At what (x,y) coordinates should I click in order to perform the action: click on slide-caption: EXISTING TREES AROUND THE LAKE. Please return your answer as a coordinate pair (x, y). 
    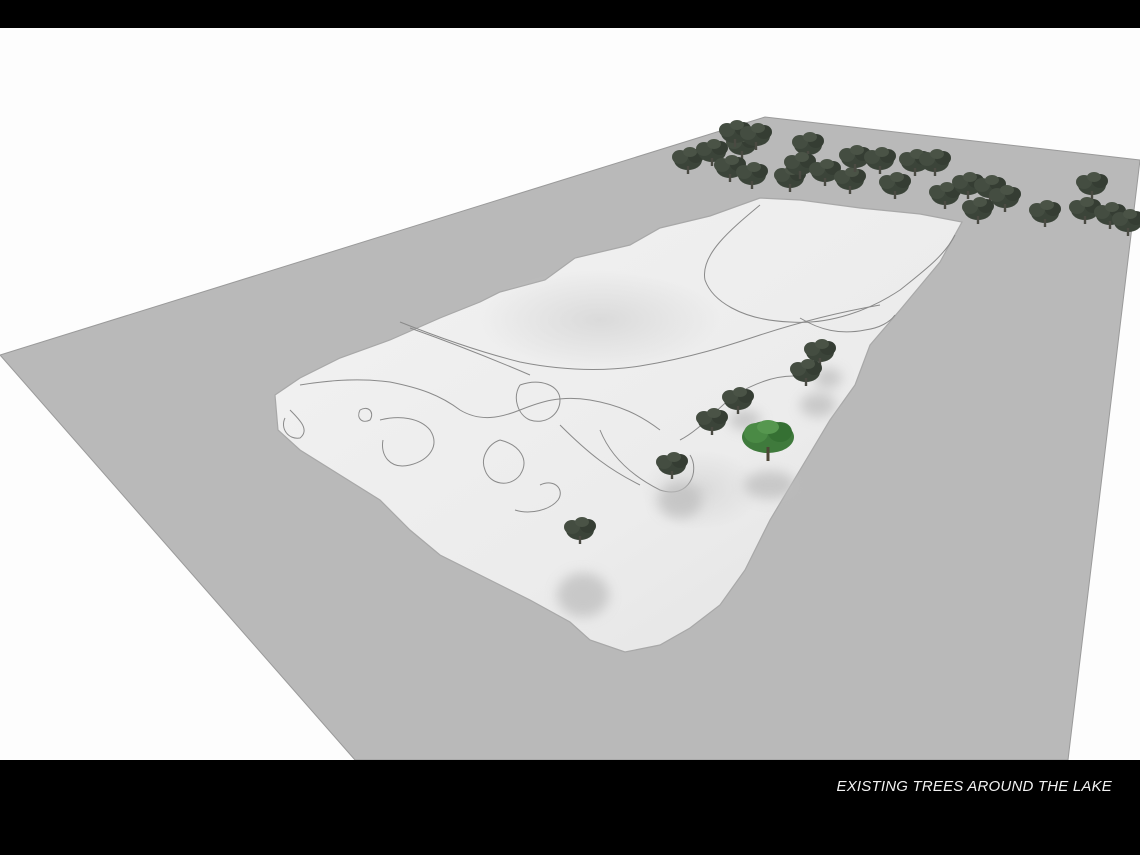
    Looking at the image, I should click on (974, 786).